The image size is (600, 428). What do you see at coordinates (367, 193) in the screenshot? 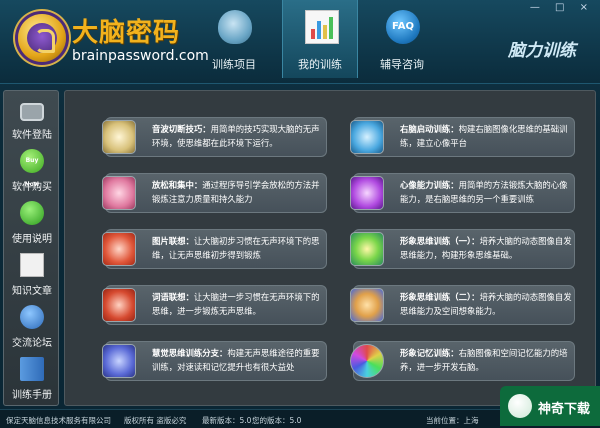
I see `heart-icon` at bounding box center [367, 193].